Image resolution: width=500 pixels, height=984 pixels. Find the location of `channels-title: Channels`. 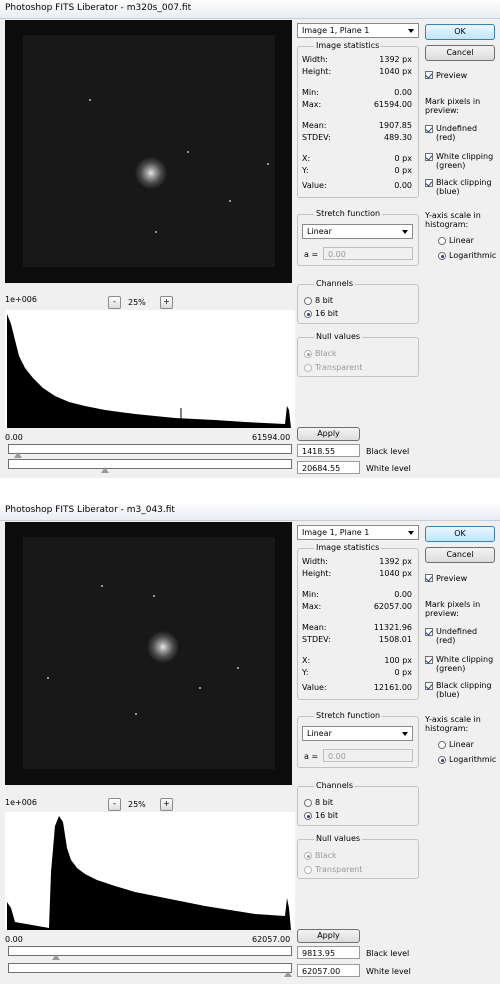

channels-title: Channels is located at coordinates (335, 785).